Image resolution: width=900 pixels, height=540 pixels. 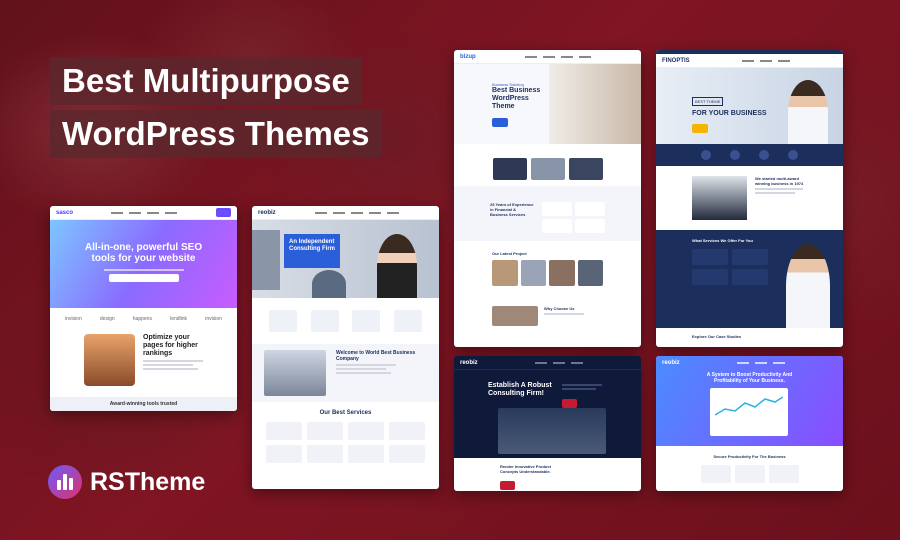 What do you see at coordinates (206, 81) in the screenshot?
I see `headline-line-1: Best Multipurpose` at bounding box center [206, 81].